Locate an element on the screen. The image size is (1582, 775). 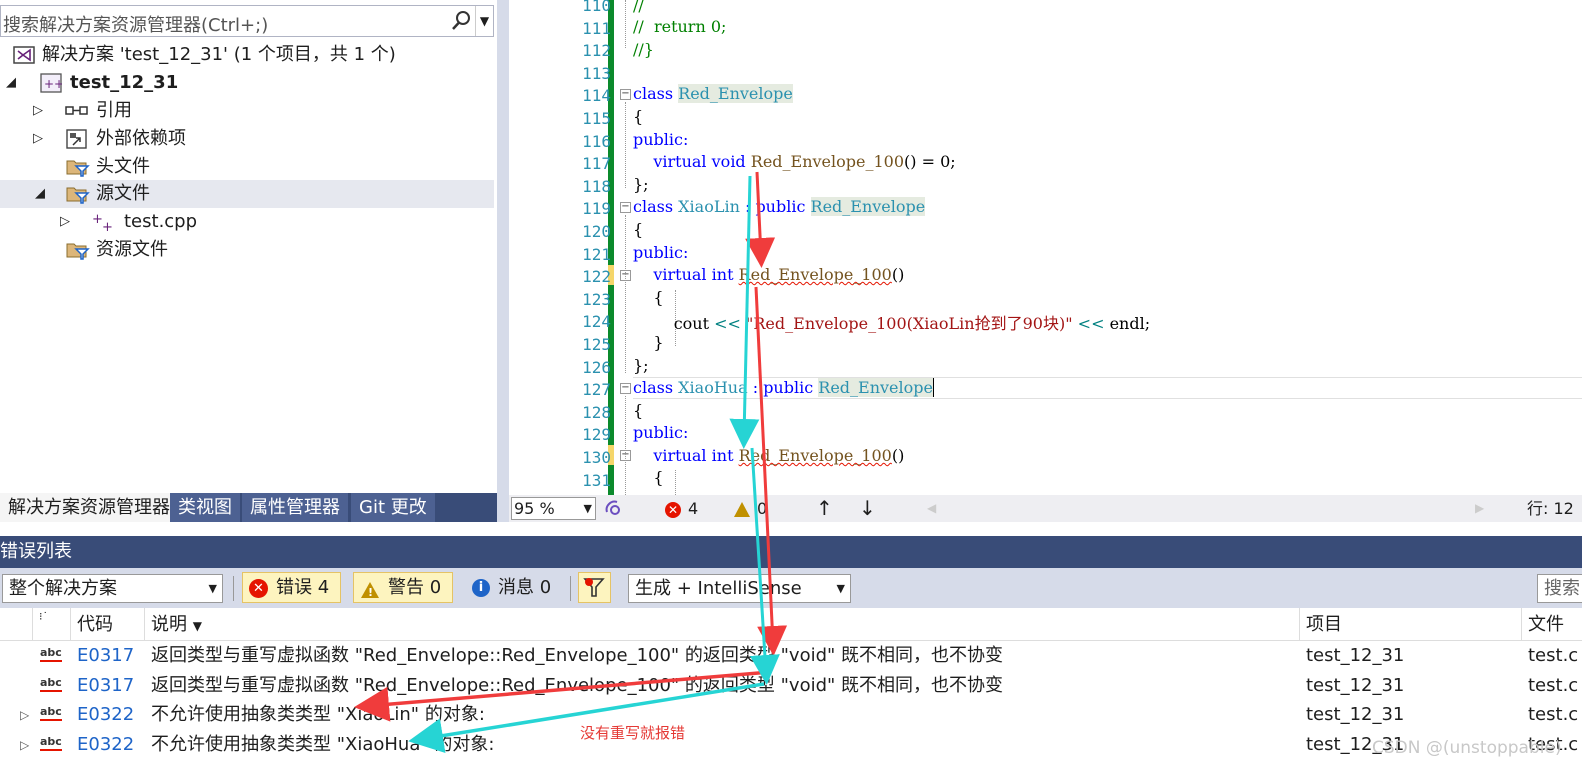
solution-icon is located at coordinates (24, 55).